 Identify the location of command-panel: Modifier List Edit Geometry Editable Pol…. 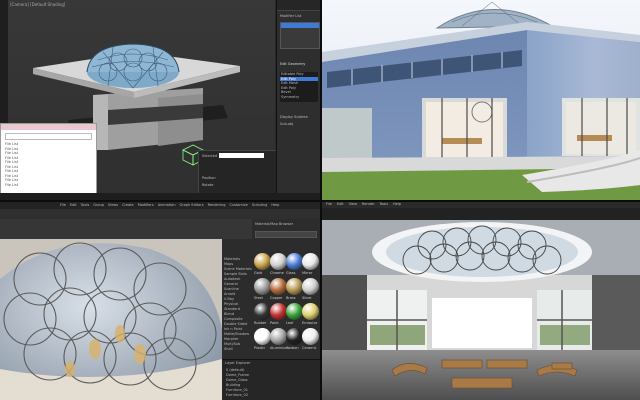
(298, 100).